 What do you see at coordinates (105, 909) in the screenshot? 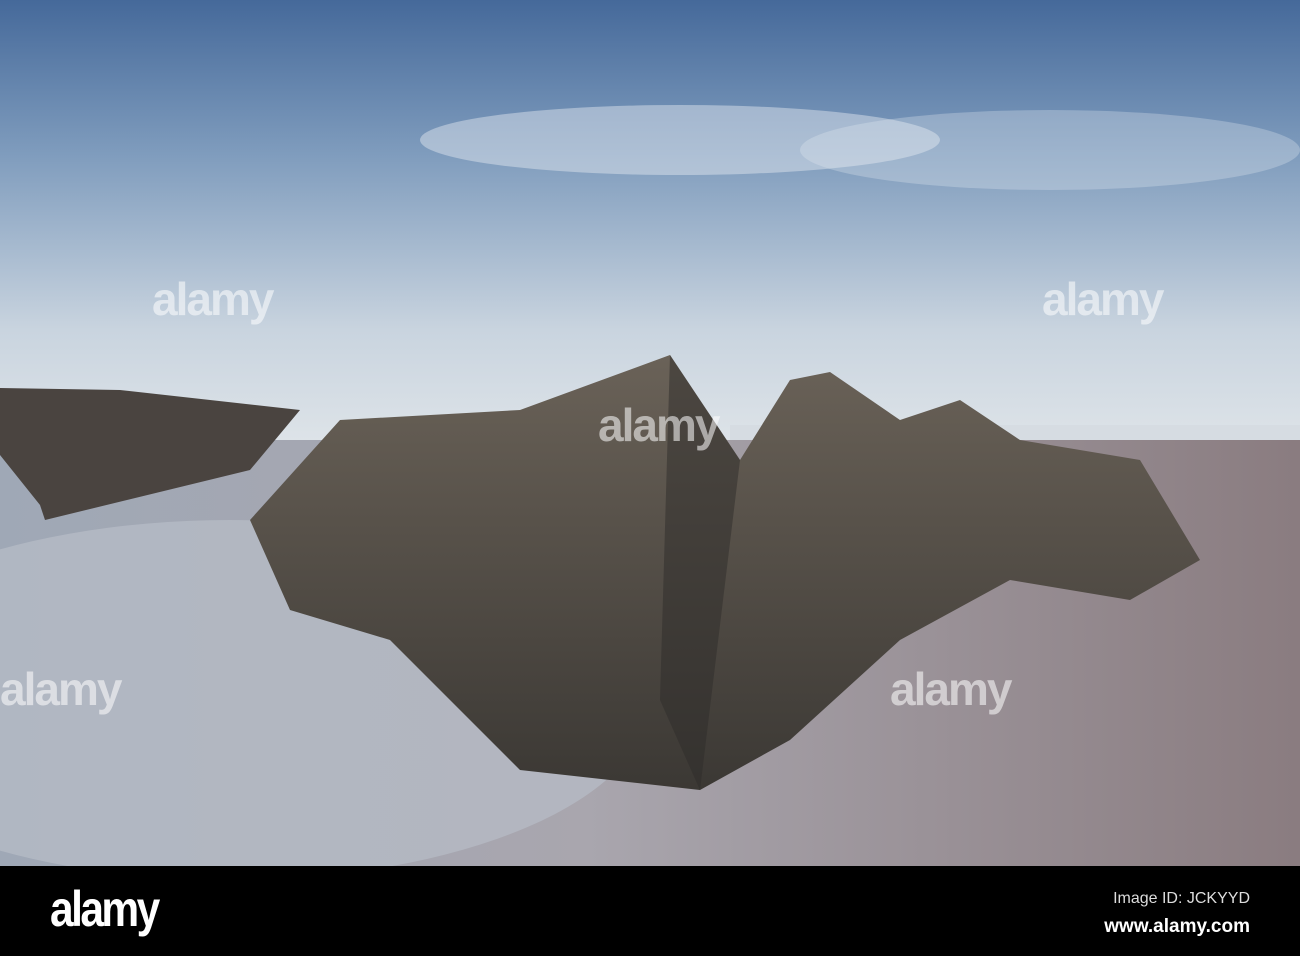
I see `alamy-logo: alamy` at bounding box center [105, 909].